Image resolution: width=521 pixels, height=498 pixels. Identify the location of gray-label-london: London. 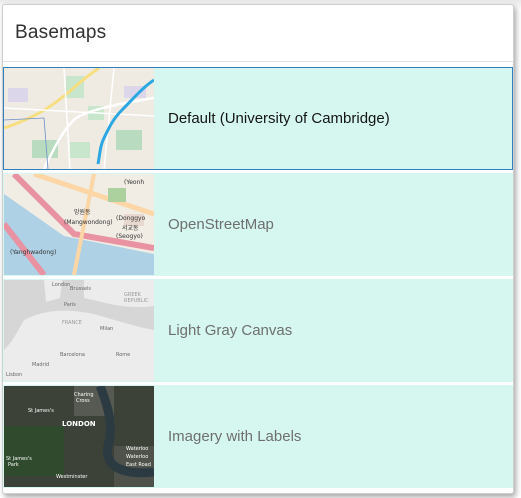
(61, 285).